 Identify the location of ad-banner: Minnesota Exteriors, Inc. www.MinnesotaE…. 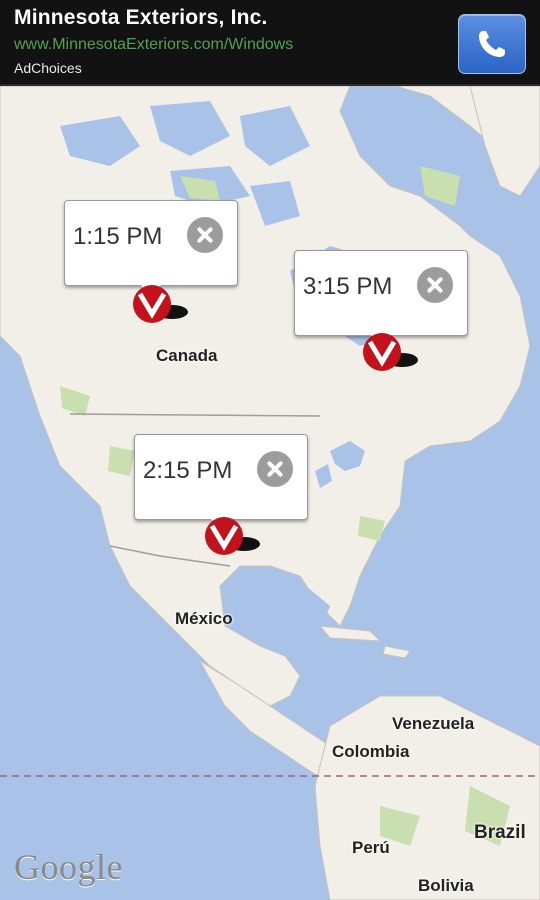
(270, 43).